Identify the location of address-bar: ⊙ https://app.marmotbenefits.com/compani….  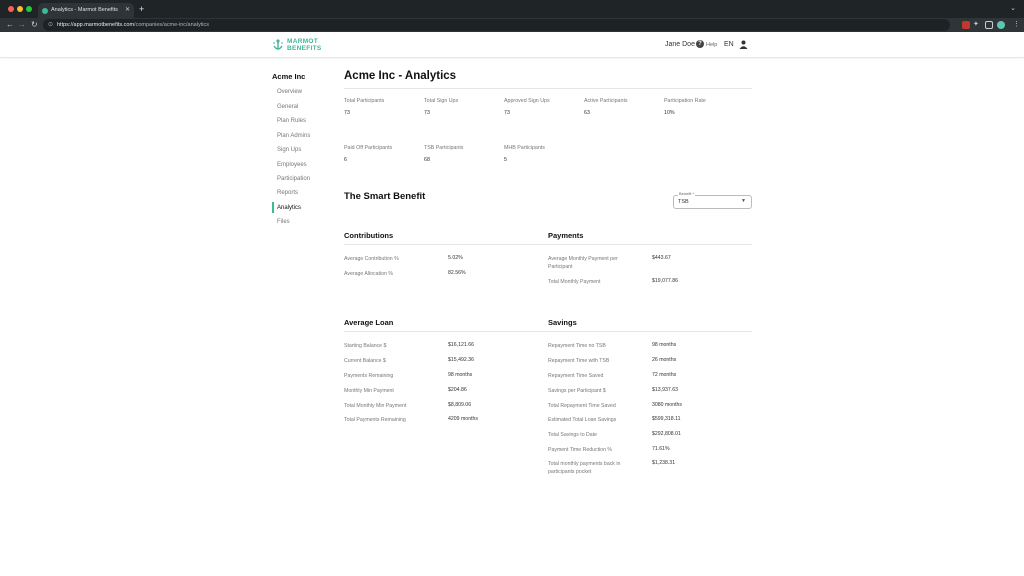
(496, 25).